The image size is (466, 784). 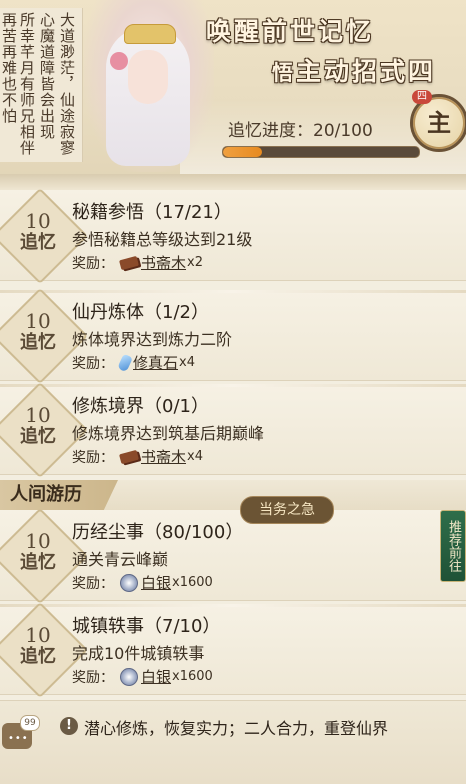 What do you see at coordinates (290, 31) in the screenshot?
I see `title-line-1: 唤醒前世记忆` at bounding box center [290, 31].